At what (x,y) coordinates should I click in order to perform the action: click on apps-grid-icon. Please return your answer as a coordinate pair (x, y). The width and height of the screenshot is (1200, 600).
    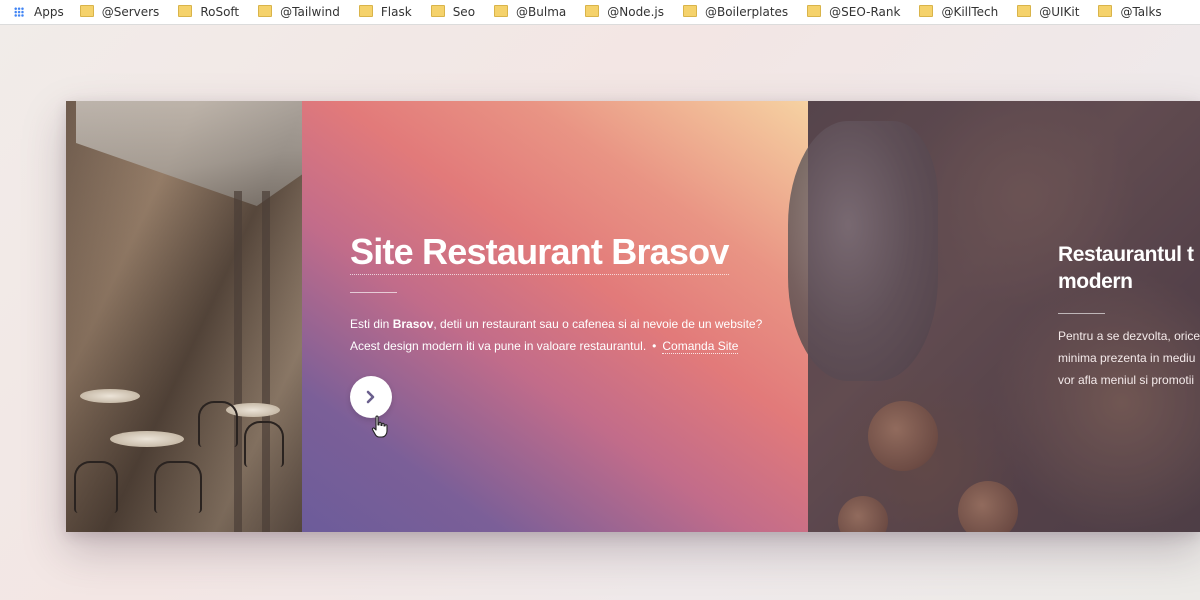
    Looking at the image, I should click on (19, 12).